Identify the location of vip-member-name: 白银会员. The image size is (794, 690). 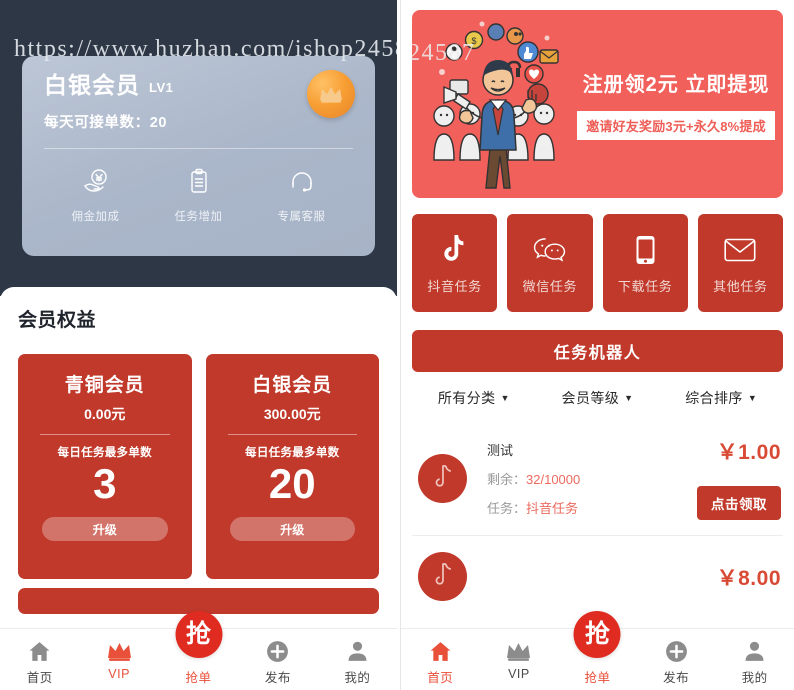
(92, 85).